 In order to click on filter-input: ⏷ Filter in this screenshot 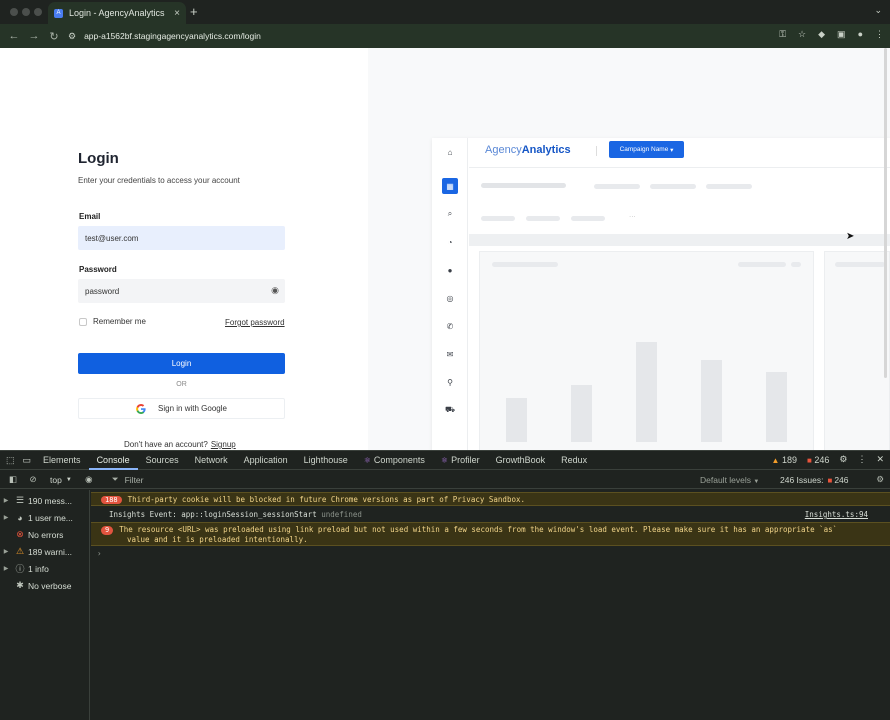, I will do `click(128, 479)`.